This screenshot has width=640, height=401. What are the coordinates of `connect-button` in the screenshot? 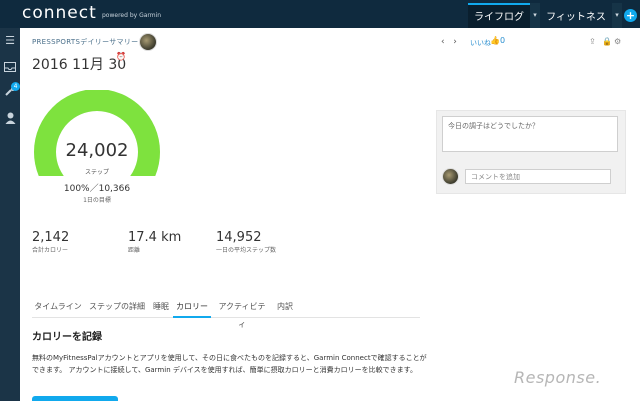 It's located at (75, 398).